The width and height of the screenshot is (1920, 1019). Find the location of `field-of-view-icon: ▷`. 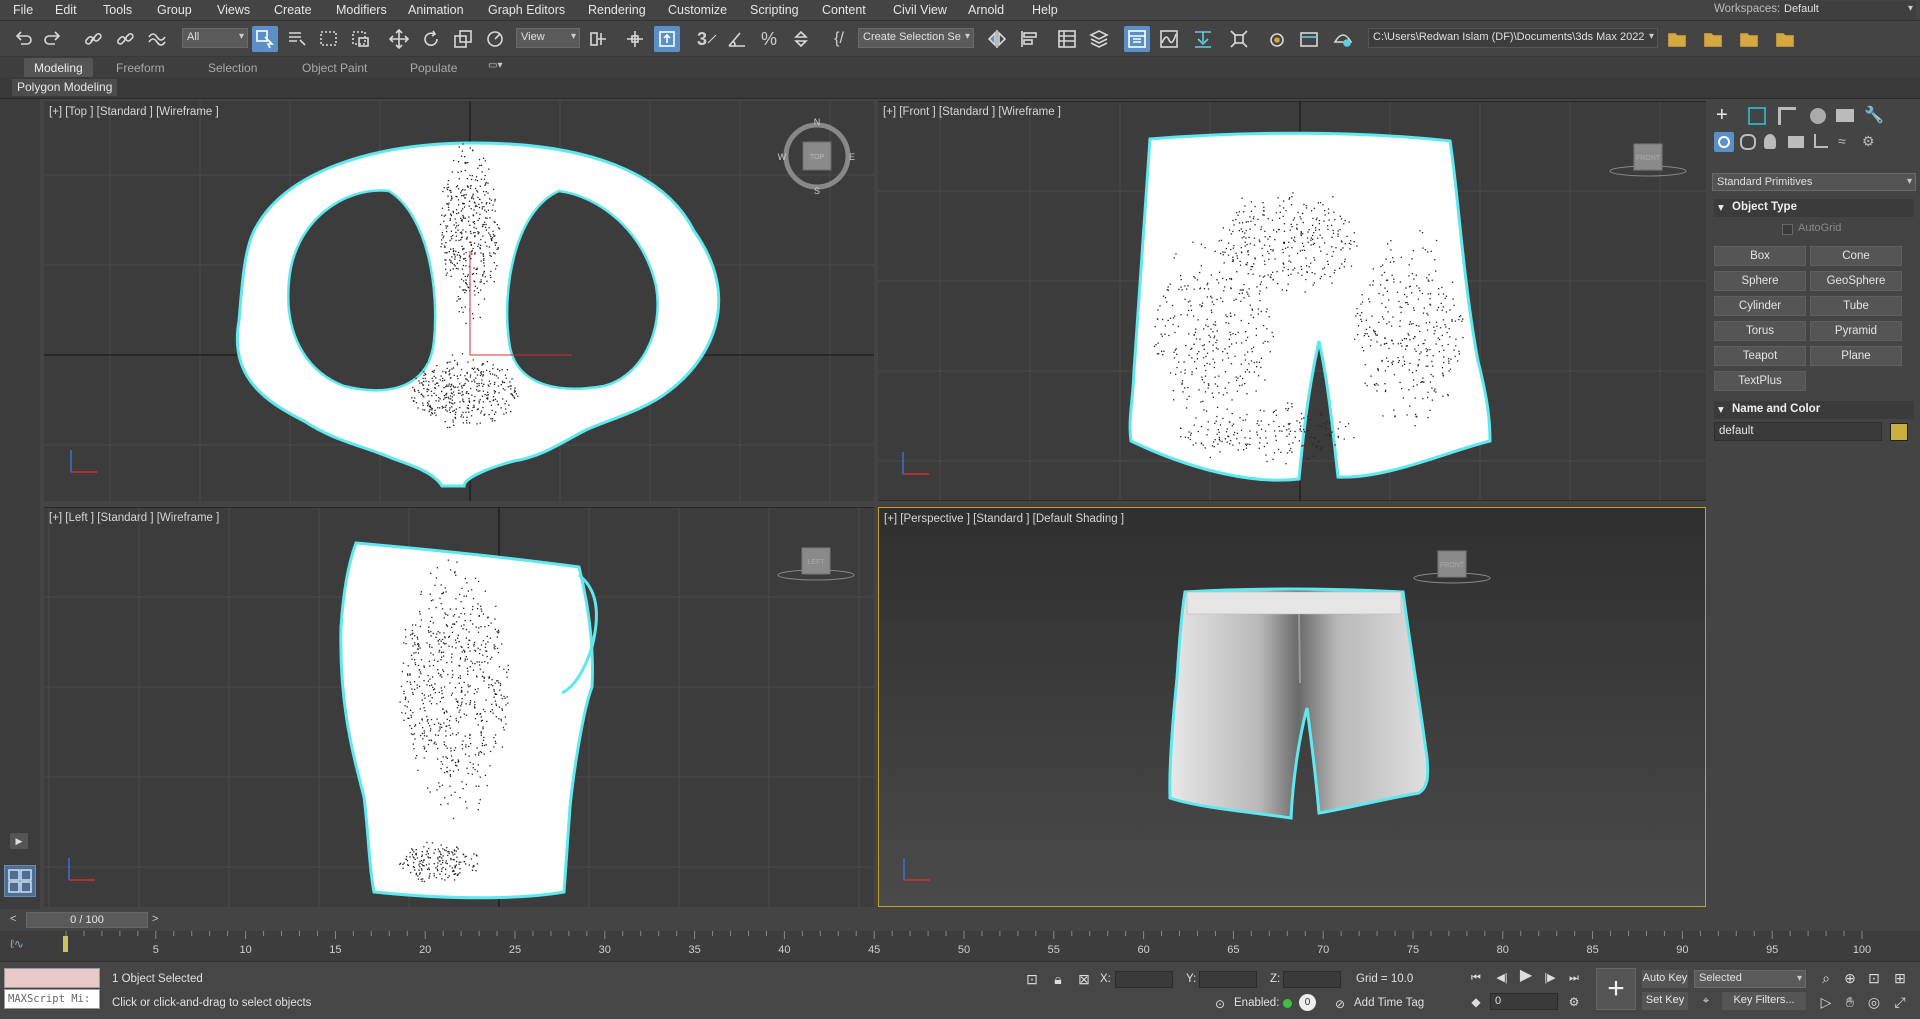

field-of-view-icon: ▷ is located at coordinates (1826, 1002).